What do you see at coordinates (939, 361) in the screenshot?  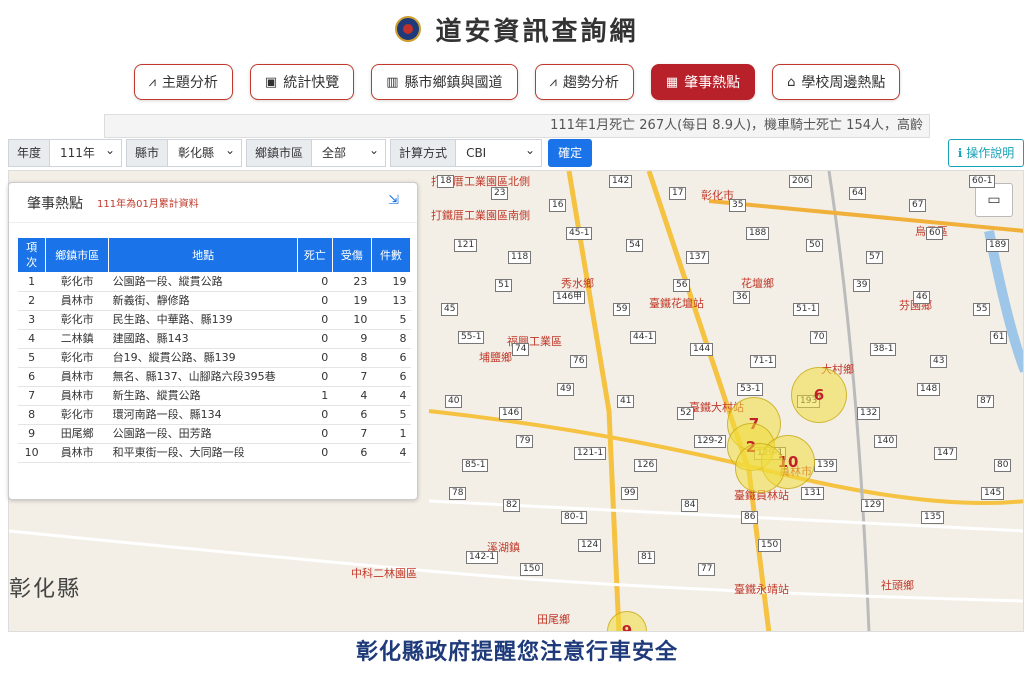 I see `road-marker: 43` at bounding box center [939, 361].